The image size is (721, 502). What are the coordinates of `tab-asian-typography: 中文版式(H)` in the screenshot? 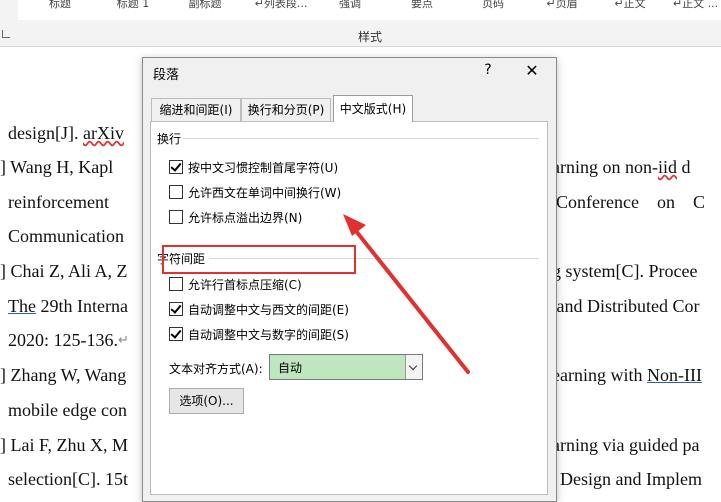 It's located at (373, 108).